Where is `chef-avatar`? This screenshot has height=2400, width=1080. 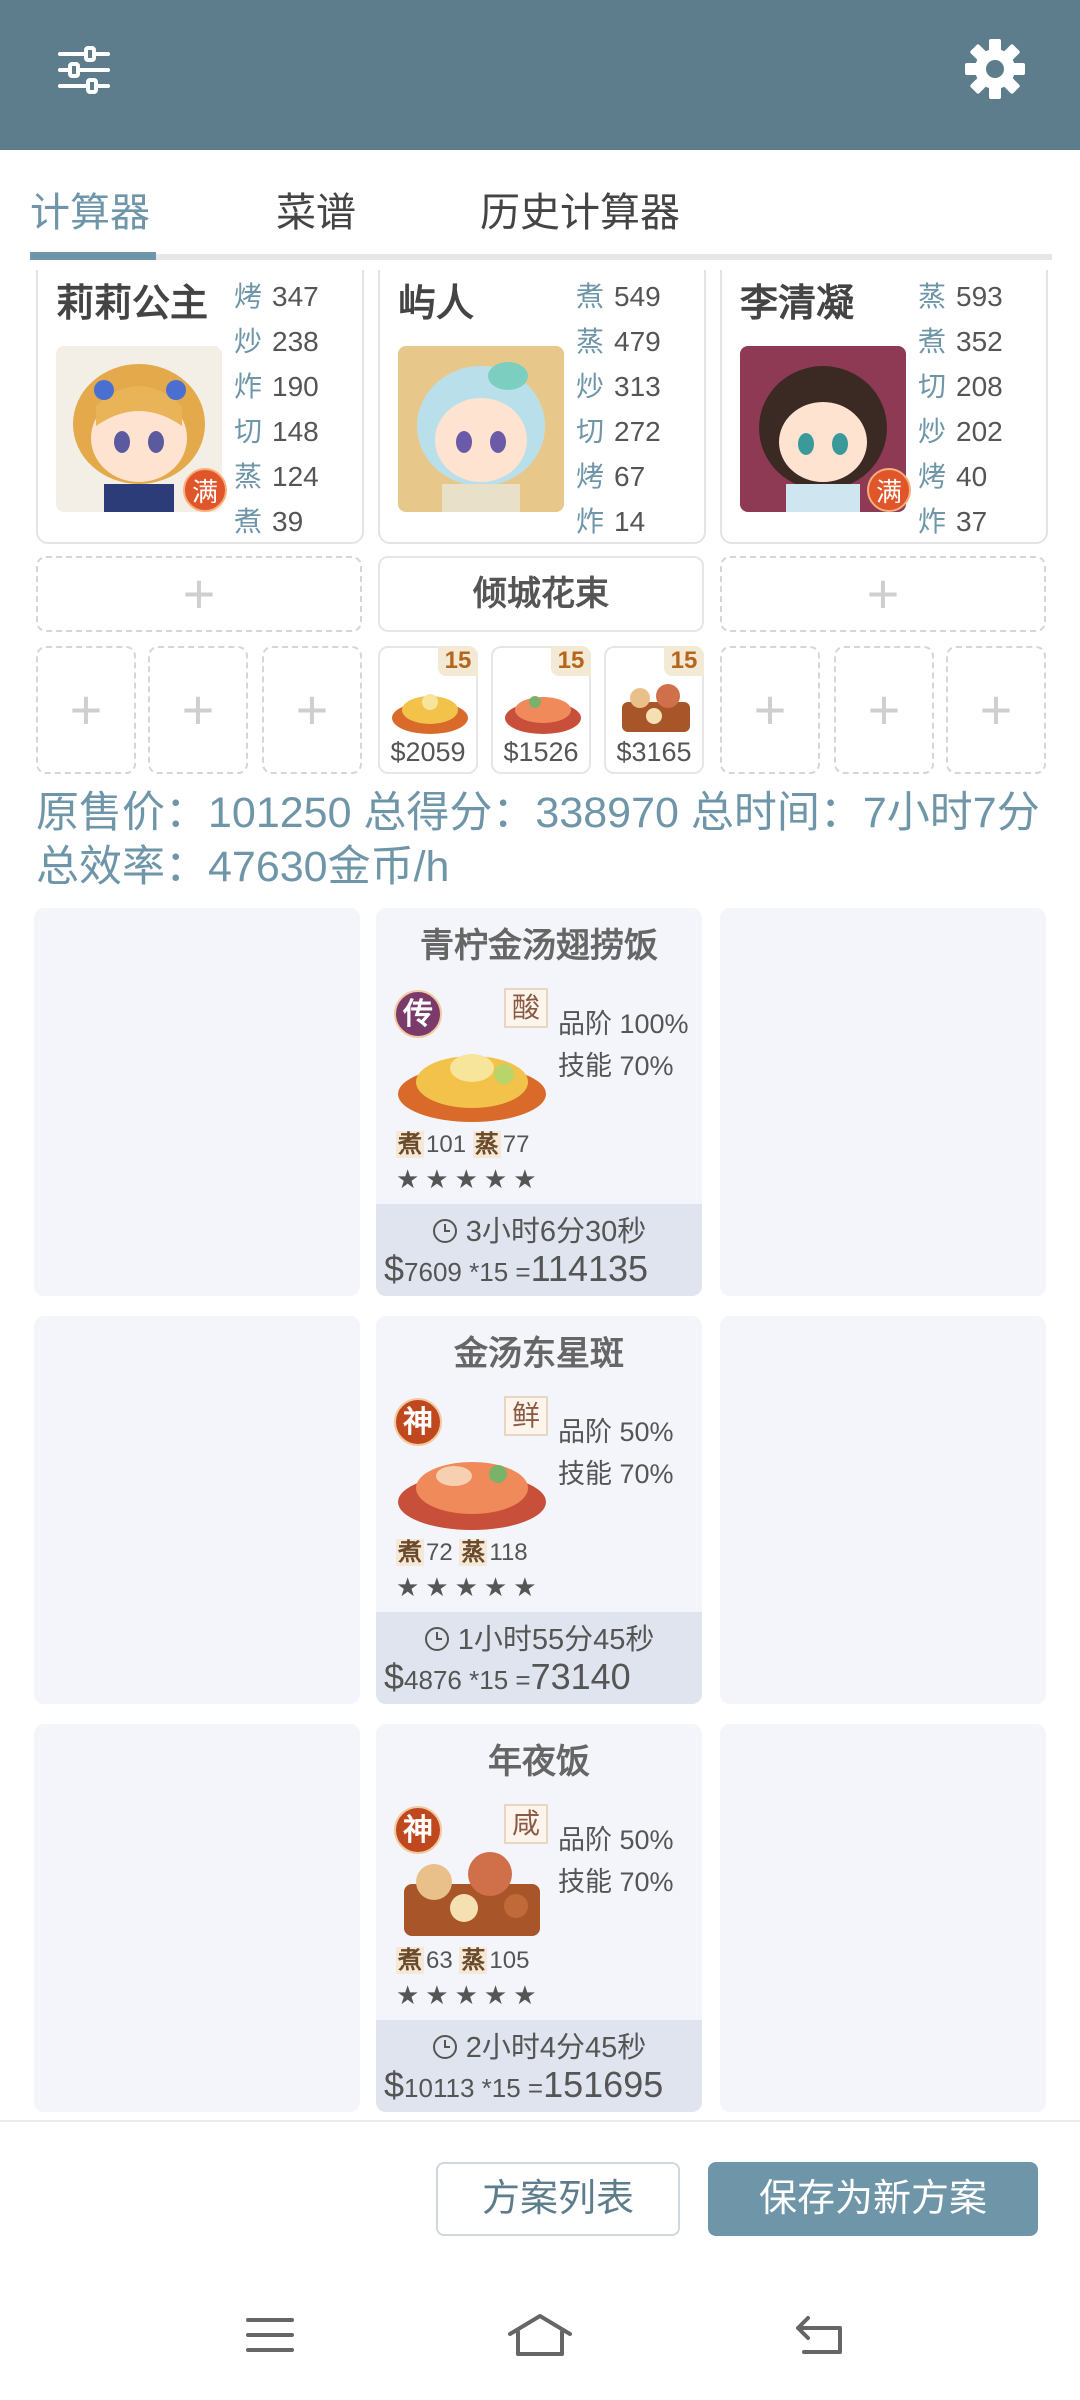 chef-avatar is located at coordinates (481, 429).